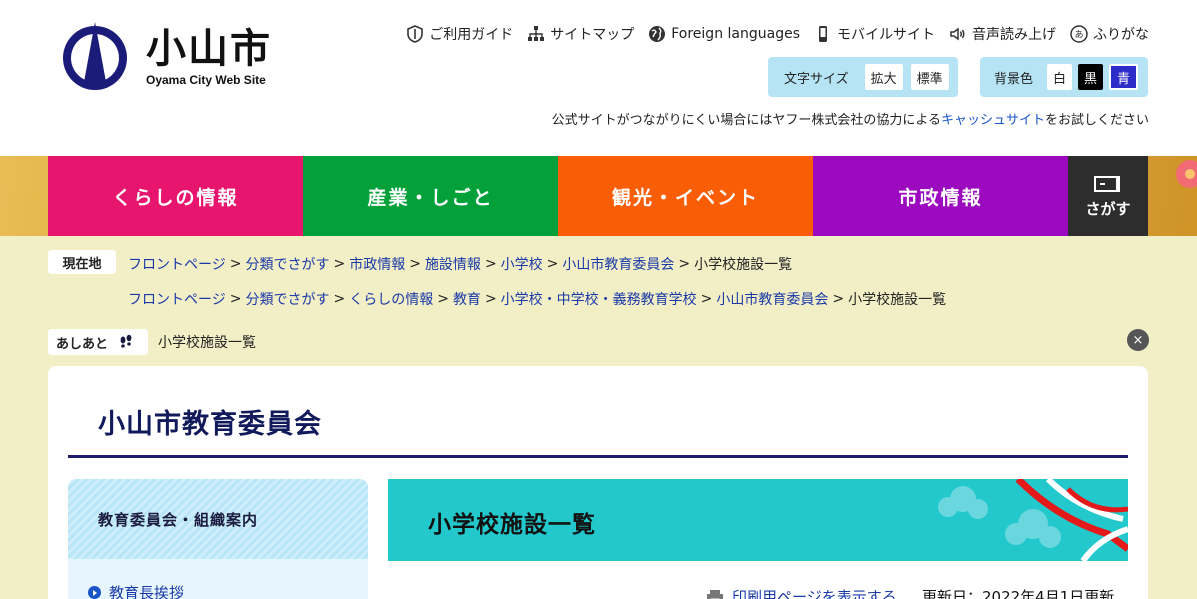 The width and height of the screenshot is (1197, 599). I want to click on sidebar-item-greeting: 教育長挨拶, so click(136, 590).